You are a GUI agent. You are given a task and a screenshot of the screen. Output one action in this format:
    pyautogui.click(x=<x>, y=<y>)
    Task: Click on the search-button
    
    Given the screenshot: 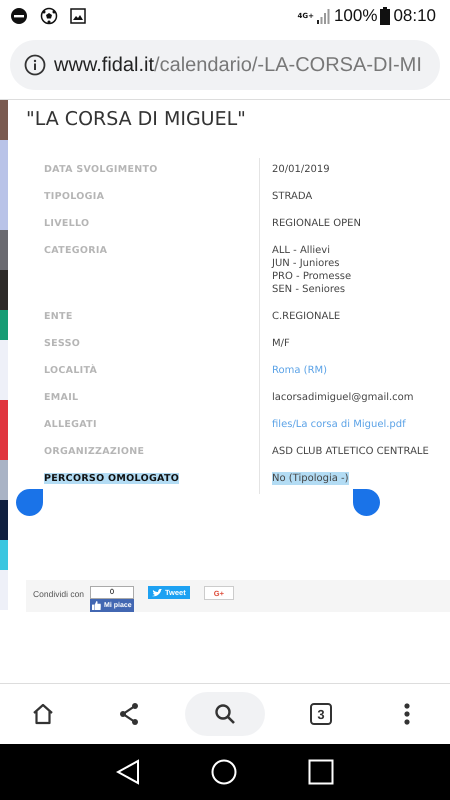 What is the action you would take?
    pyautogui.click(x=225, y=714)
    